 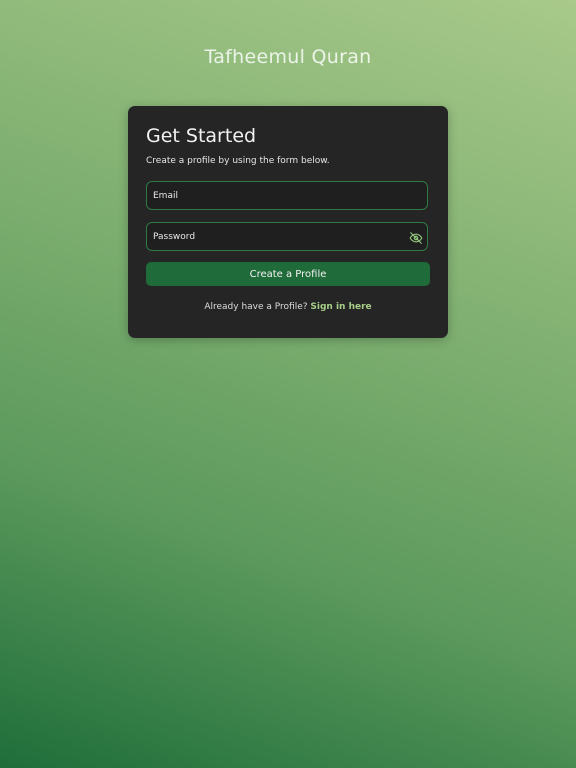 What do you see at coordinates (288, 57) in the screenshot?
I see `app-title: Tafheemul Quran` at bounding box center [288, 57].